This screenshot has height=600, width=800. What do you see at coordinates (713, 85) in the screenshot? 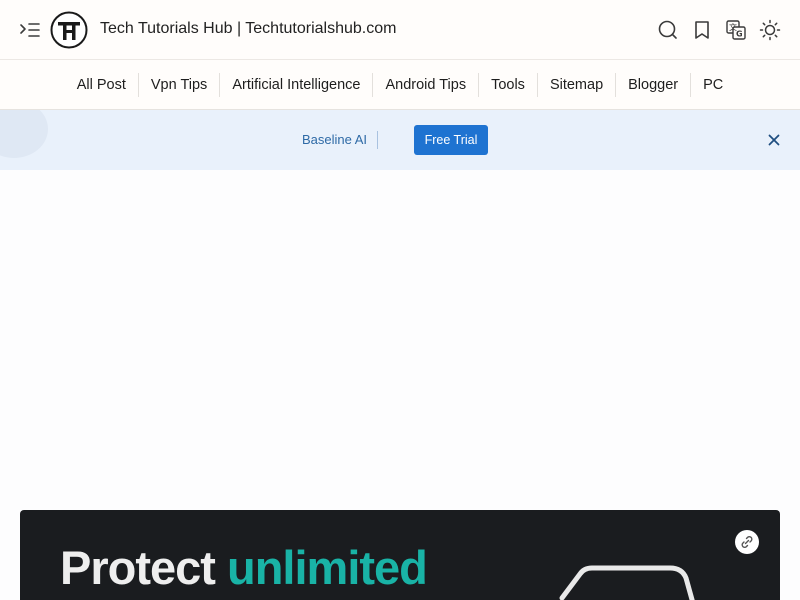
I see `nav-item-pc: PC` at bounding box center [713, 85].